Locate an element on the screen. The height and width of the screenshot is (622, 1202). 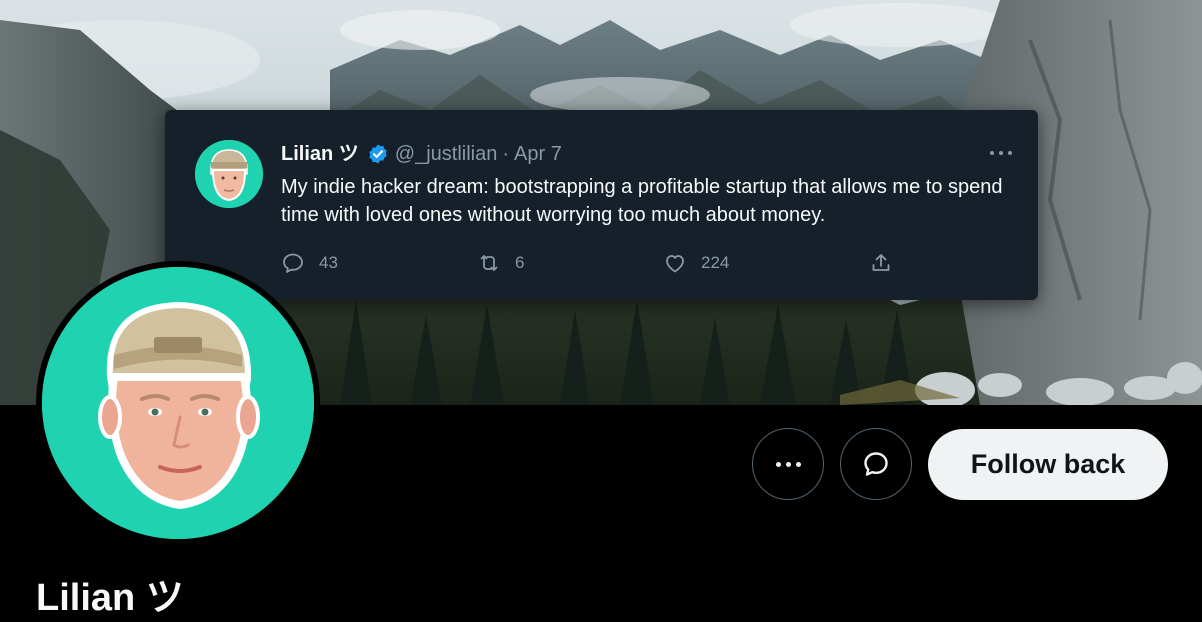
reply-icon is located at coordinates (293, 263).